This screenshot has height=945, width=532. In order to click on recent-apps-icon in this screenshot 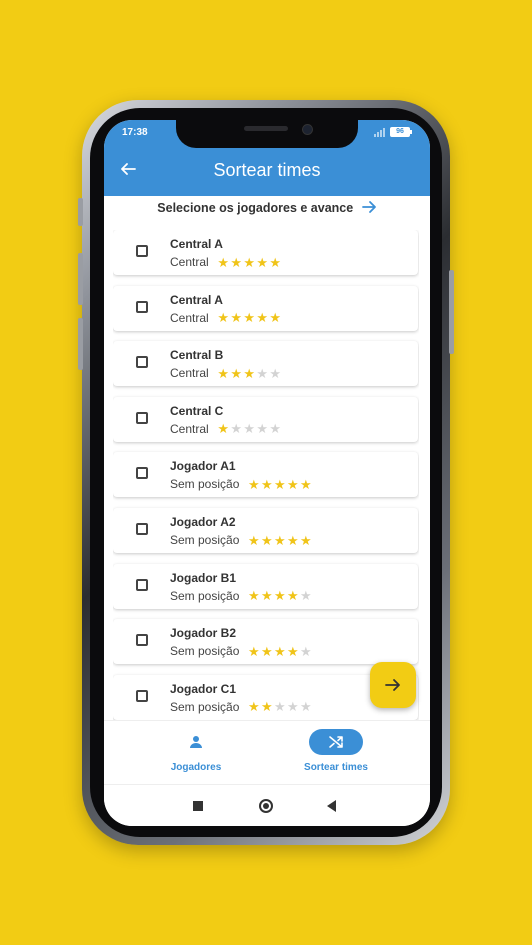, I will do `click(198, 806)`.